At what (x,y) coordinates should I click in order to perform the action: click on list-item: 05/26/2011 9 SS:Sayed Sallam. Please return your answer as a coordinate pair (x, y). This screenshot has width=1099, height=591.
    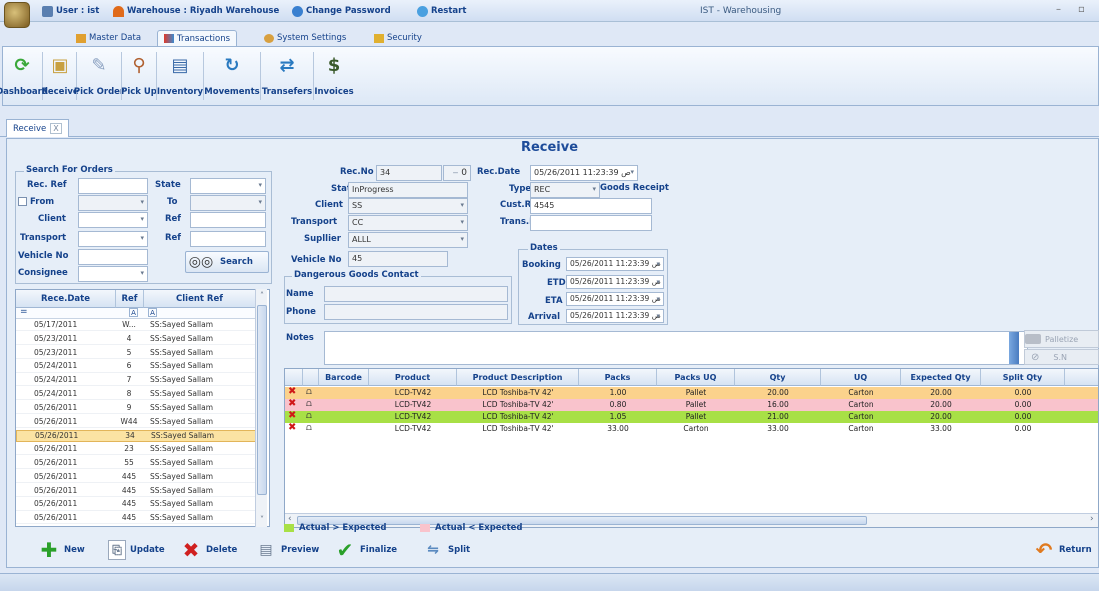
    Looking at the image, I should click on (136, 408).